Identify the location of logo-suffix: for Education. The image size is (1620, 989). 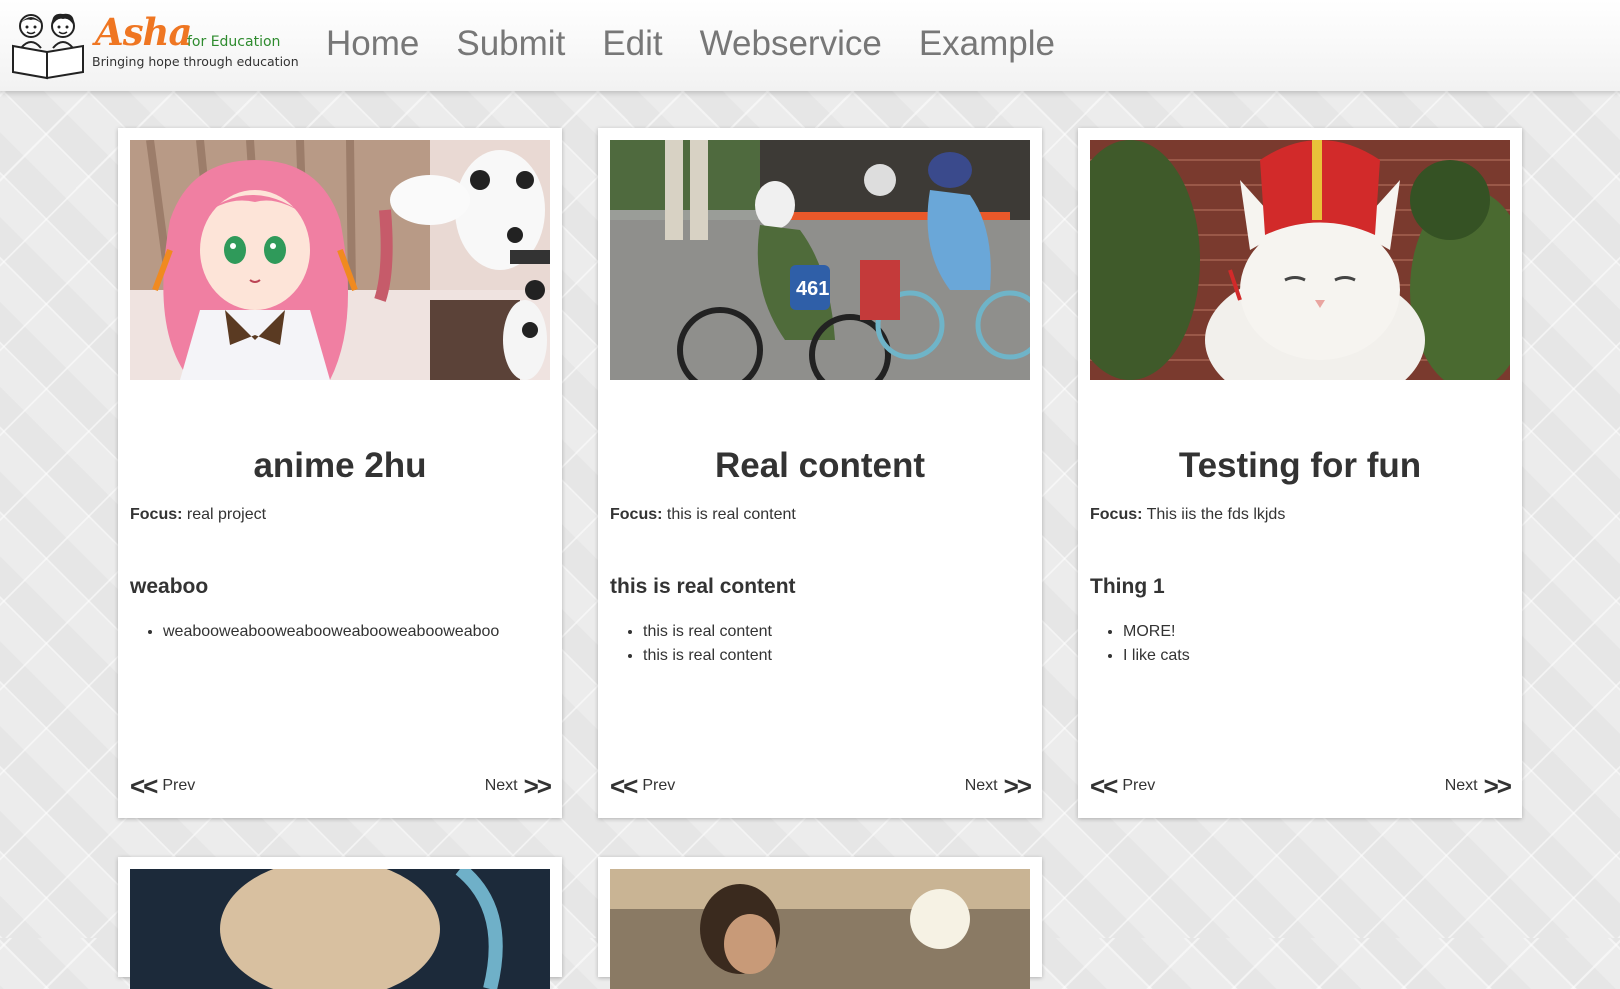
(234, 42).